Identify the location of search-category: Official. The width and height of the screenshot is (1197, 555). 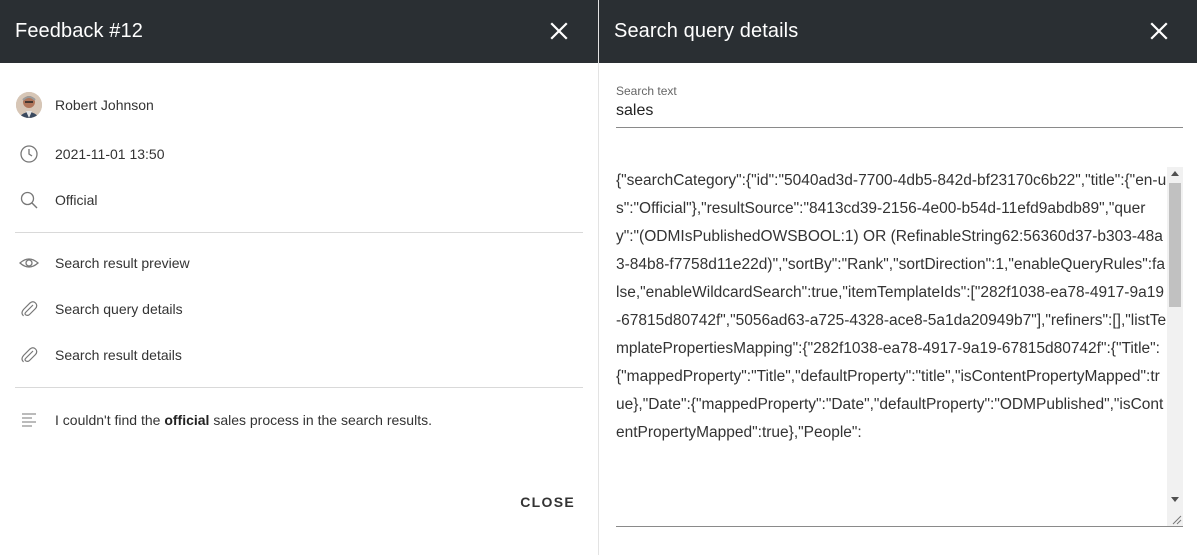
(76, 200).